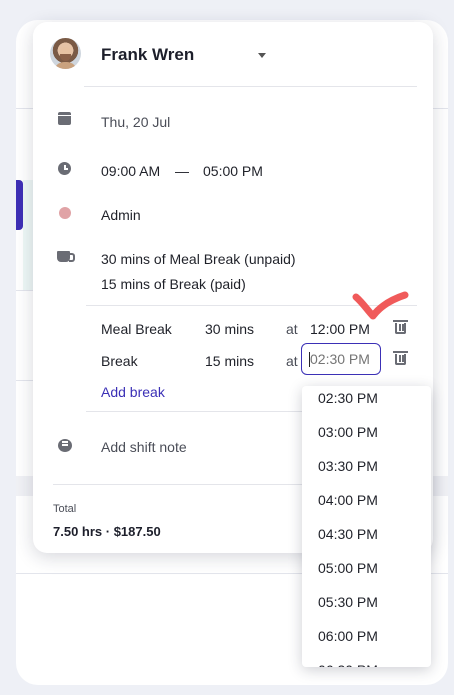 The width and height of the screenshot is (454, 695). Describe the element at coordinates (147, 55) in the screenshot. I see `employee-name: Frank Wren` at that location.